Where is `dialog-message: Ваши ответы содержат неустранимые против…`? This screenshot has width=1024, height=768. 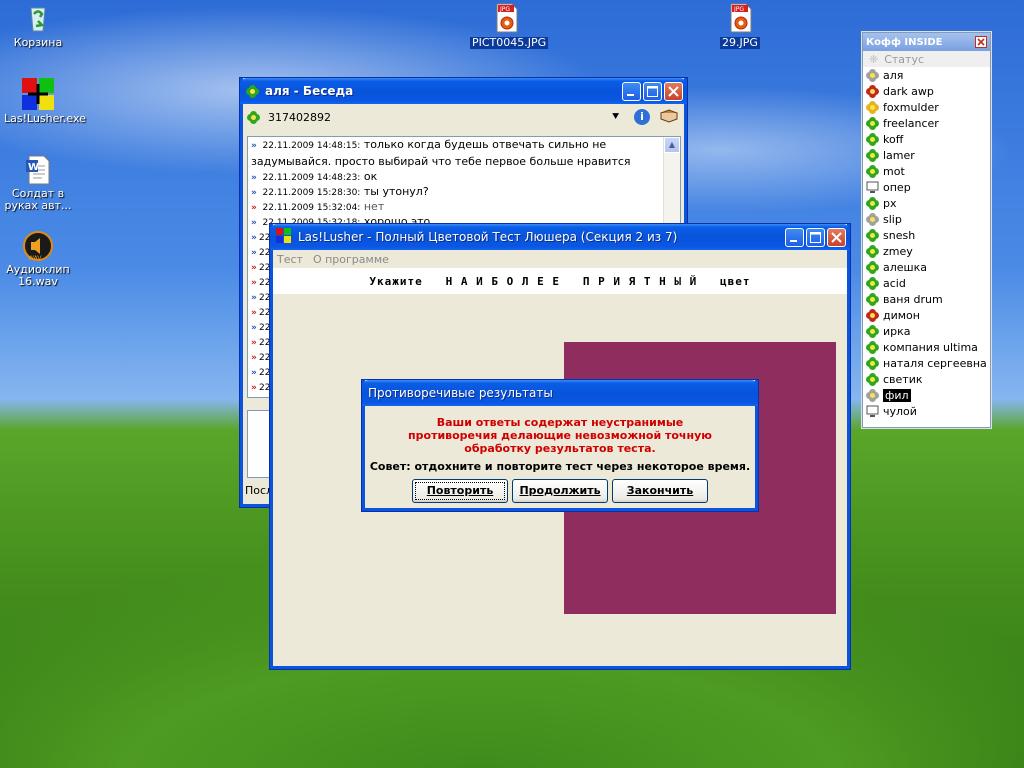
dialog-message: Ваши ответы содержат неустранимые против… is located at coordinates (560, 435).